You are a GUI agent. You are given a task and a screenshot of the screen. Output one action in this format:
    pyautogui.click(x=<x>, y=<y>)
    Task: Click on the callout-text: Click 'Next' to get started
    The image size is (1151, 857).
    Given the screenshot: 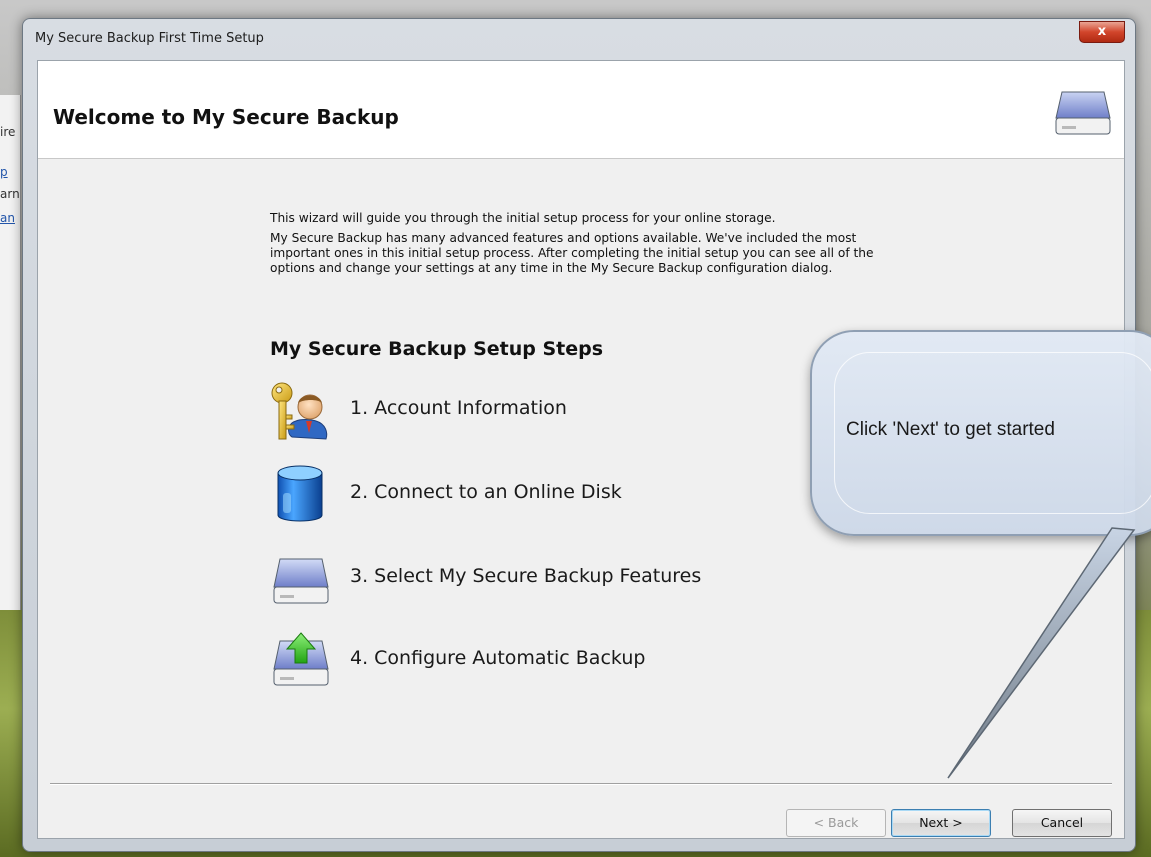 What is the action you would take?
    pyautogui.click(x=950, y=429)
    